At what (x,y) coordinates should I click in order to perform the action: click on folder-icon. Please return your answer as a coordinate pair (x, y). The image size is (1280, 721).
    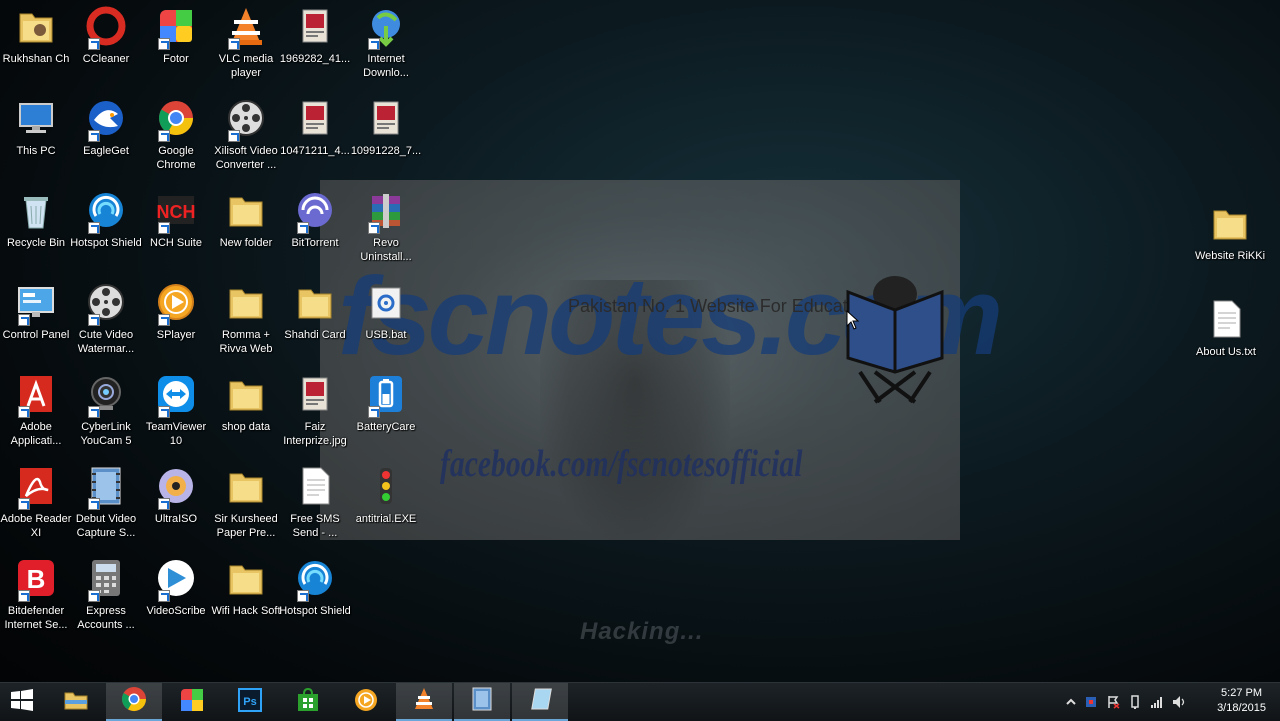
    Looking at the image, I should click on (315, 302).